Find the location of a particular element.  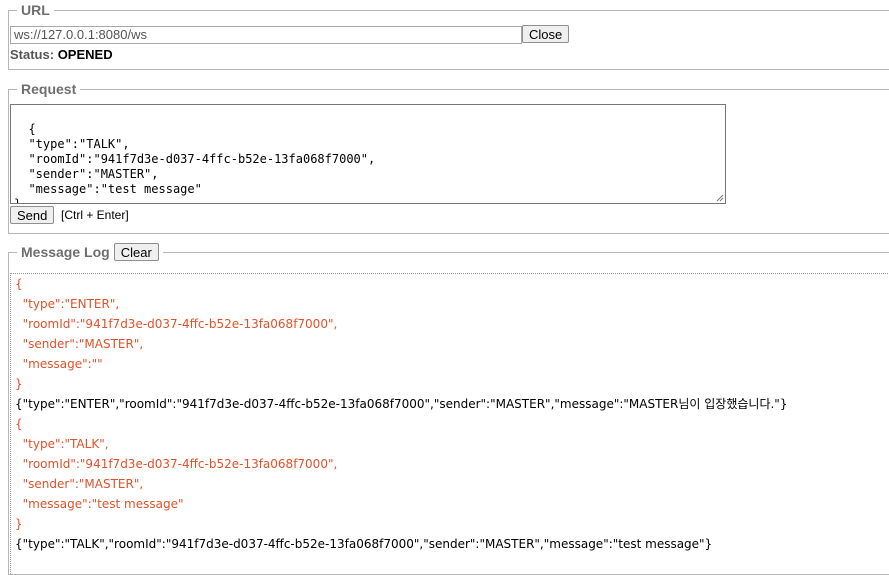

log-line-sent: "message":"test message" is located at coordinates (99, 504).